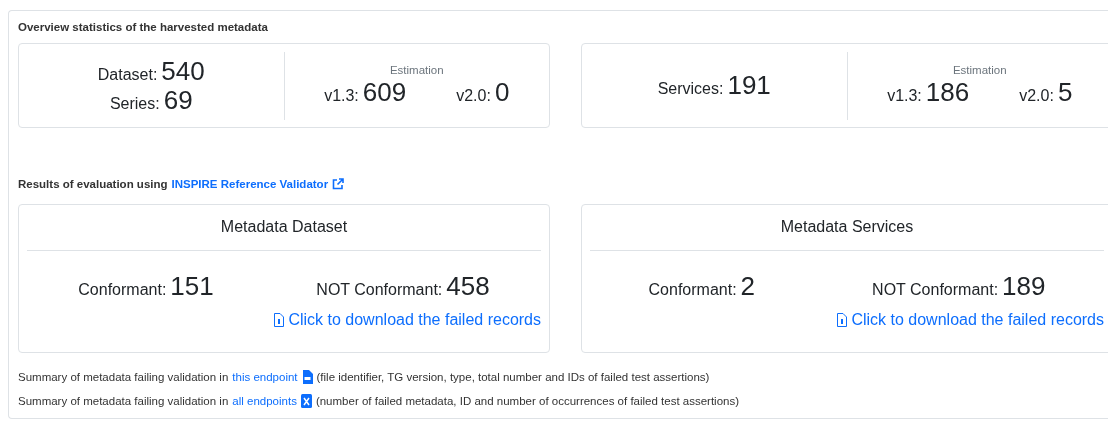 This screenshot has width=1108, height=425. I want to click on card-title: Metadata Services, so click(847, 228).